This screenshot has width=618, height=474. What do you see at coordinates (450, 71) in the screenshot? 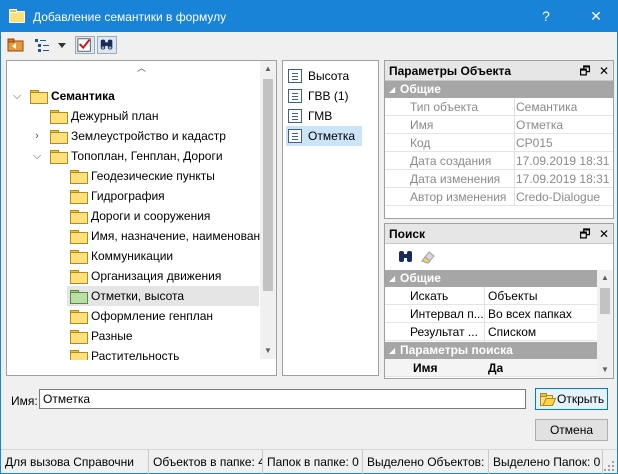
I see `object-params-title: Параметры Объекта` at bounding box center [450, 71].